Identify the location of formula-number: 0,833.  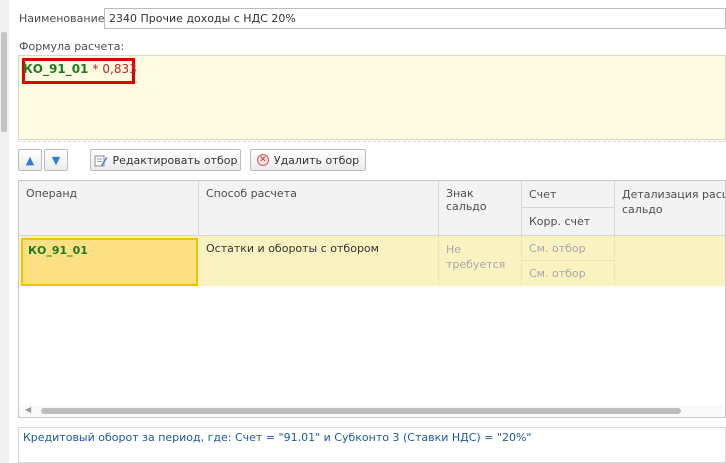
(119, 69).